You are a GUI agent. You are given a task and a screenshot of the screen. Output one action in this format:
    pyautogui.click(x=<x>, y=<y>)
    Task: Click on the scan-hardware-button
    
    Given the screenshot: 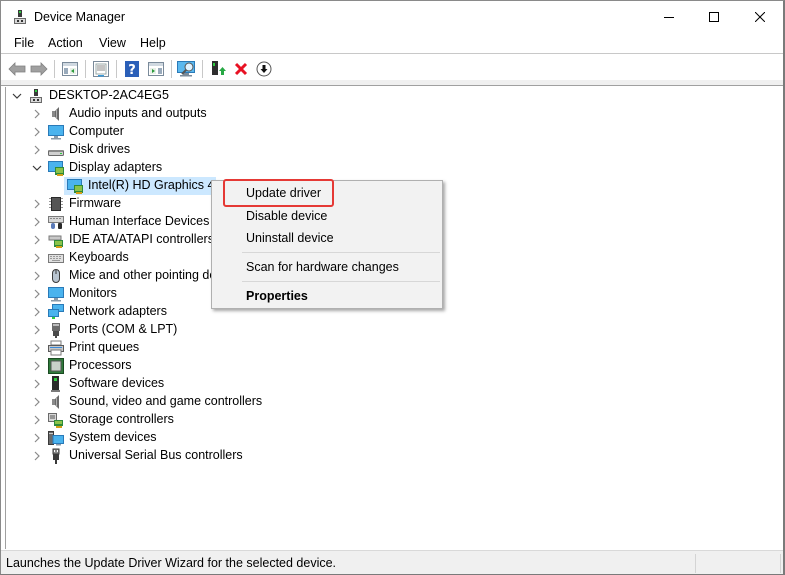 What is the action you would take?
    pyautogui.click(x=187, y=69)
    